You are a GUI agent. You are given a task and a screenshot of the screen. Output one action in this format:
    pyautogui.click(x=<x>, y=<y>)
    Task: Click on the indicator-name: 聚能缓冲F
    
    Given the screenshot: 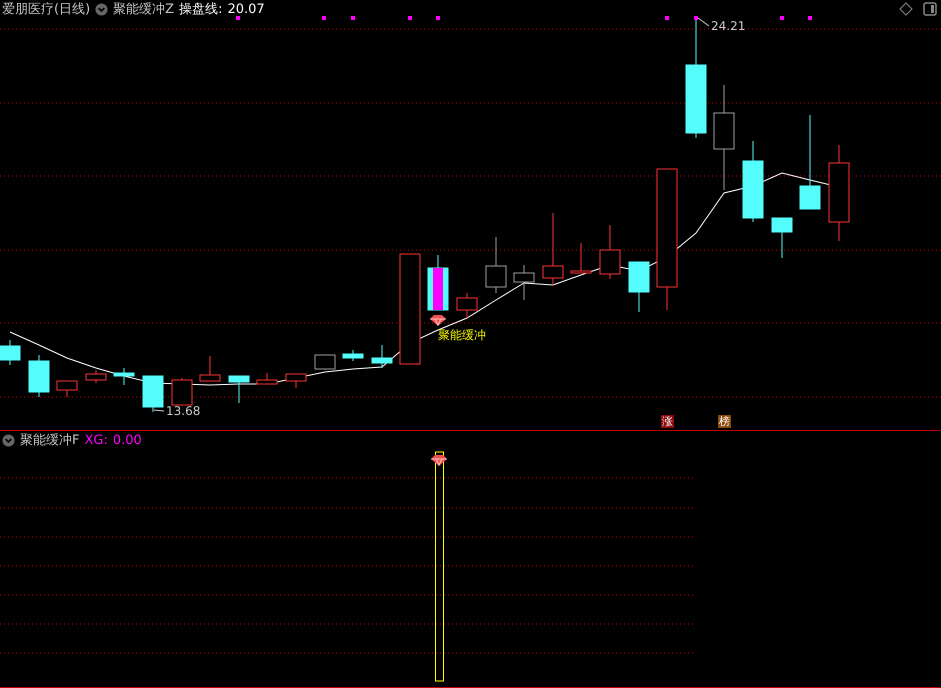 What is the action you would take?
    pyautogui.click(x=50, y=440)
    